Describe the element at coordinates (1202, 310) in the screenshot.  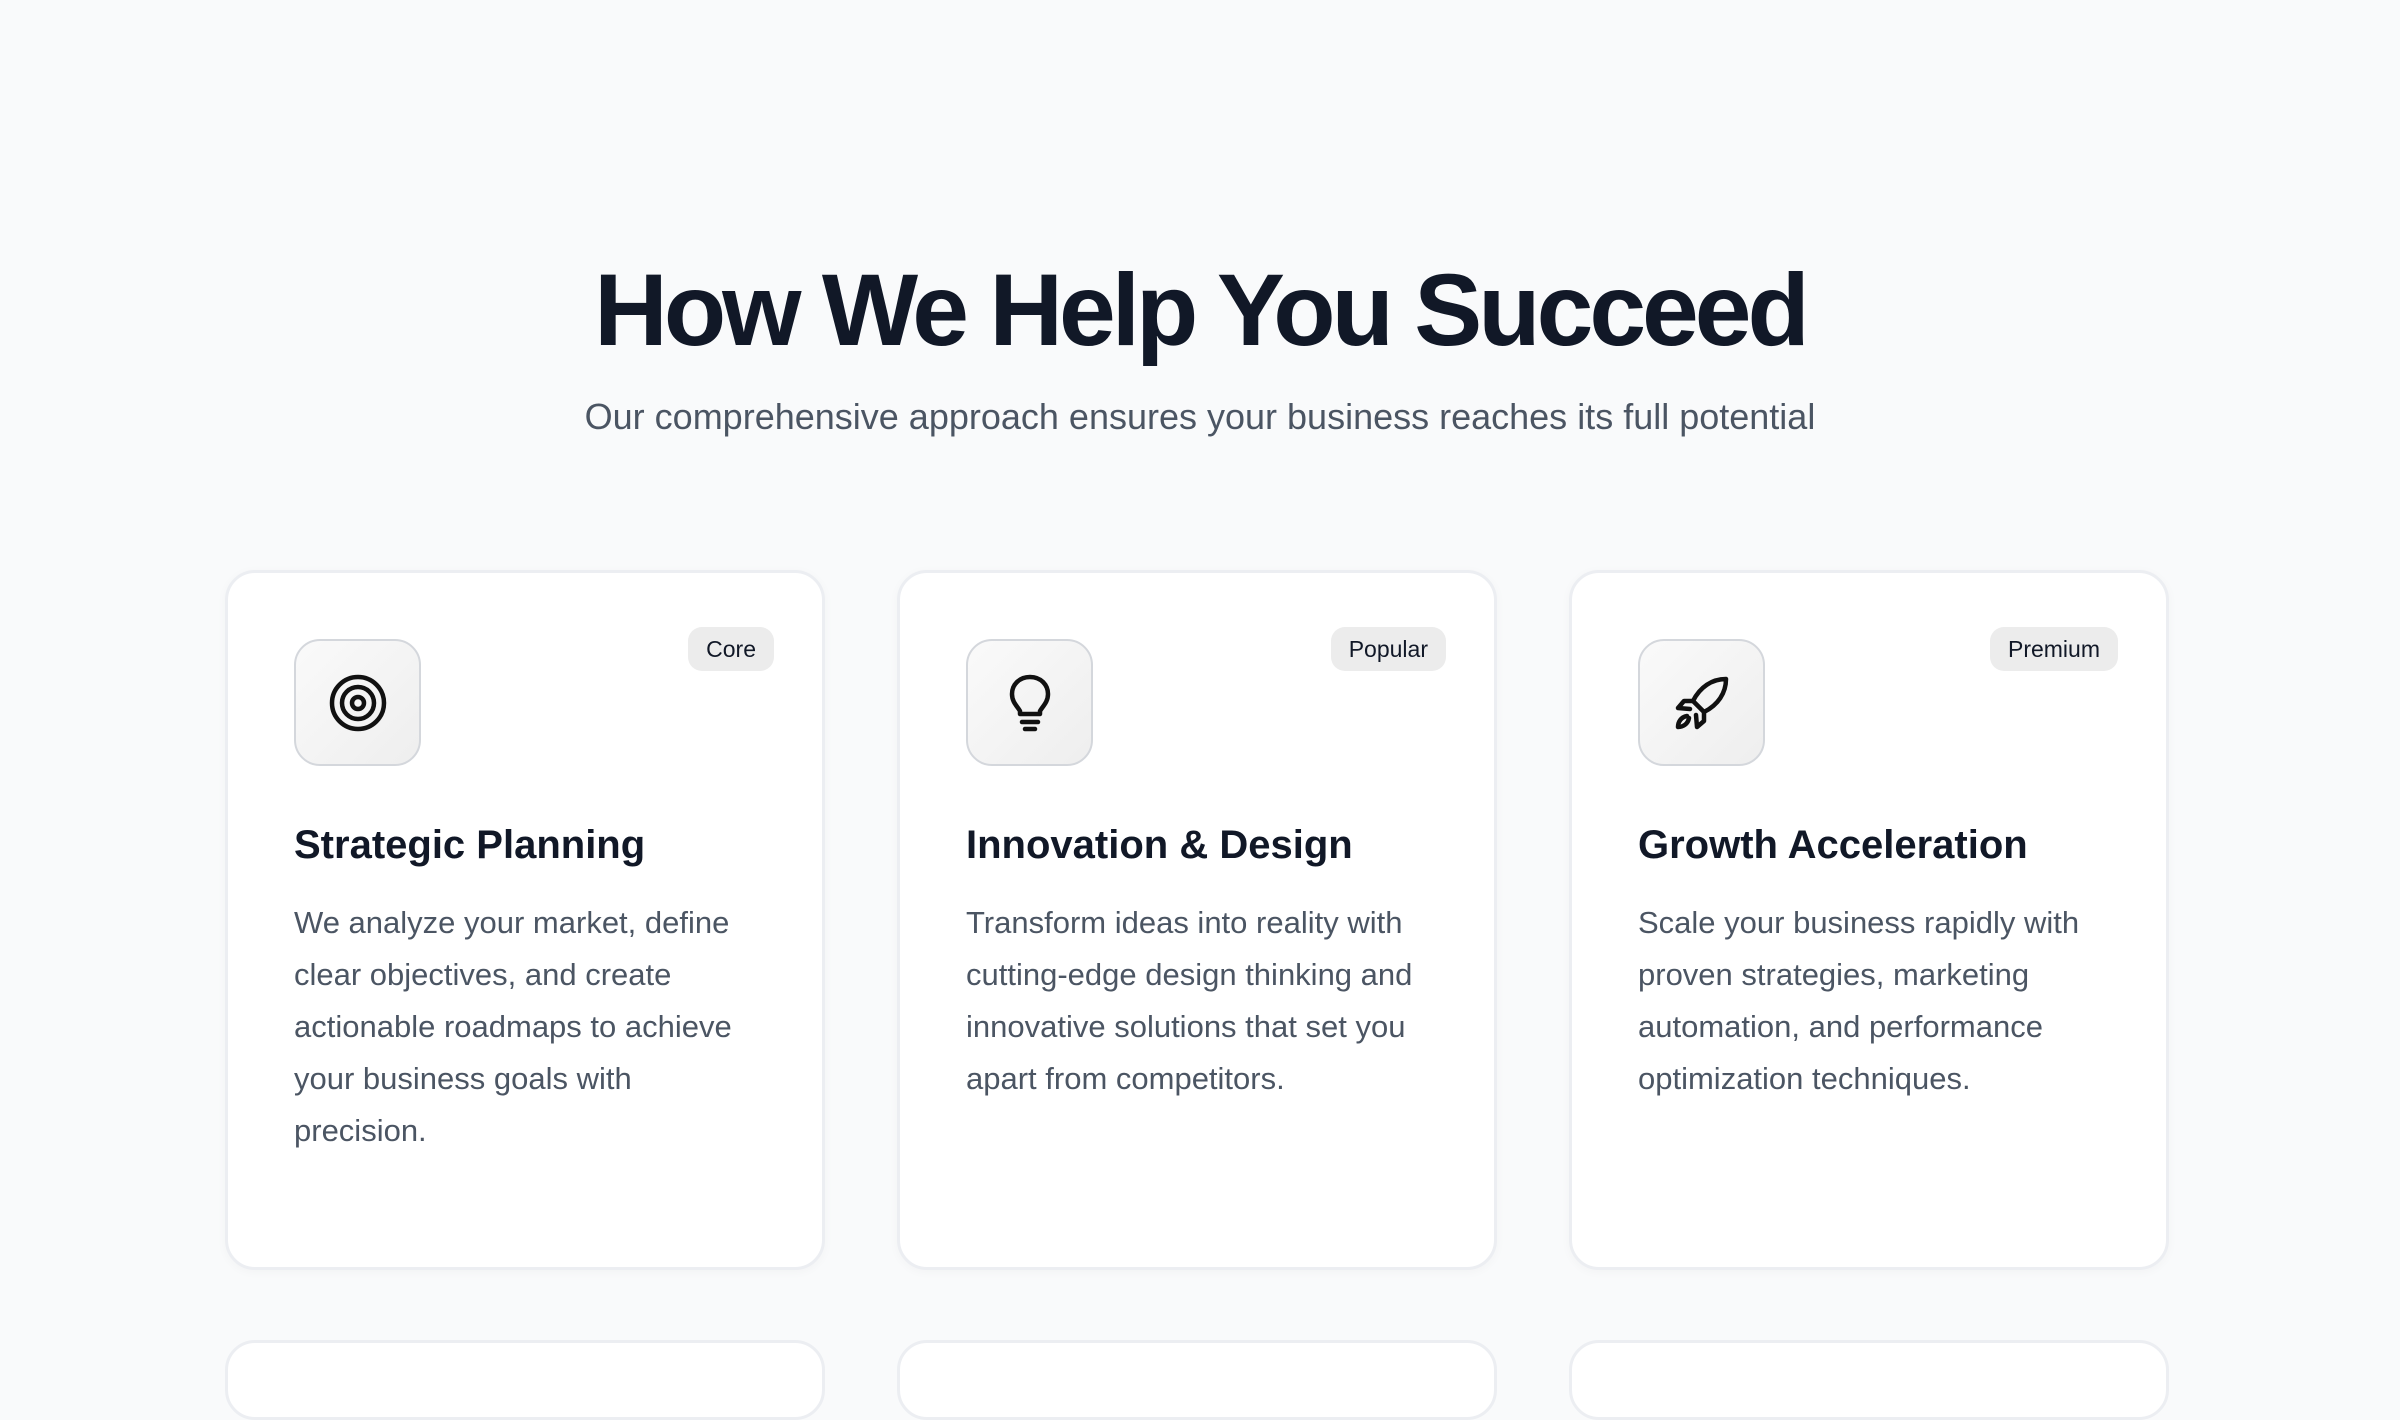
I see `section-title: How We Help You Succeed` at that location.